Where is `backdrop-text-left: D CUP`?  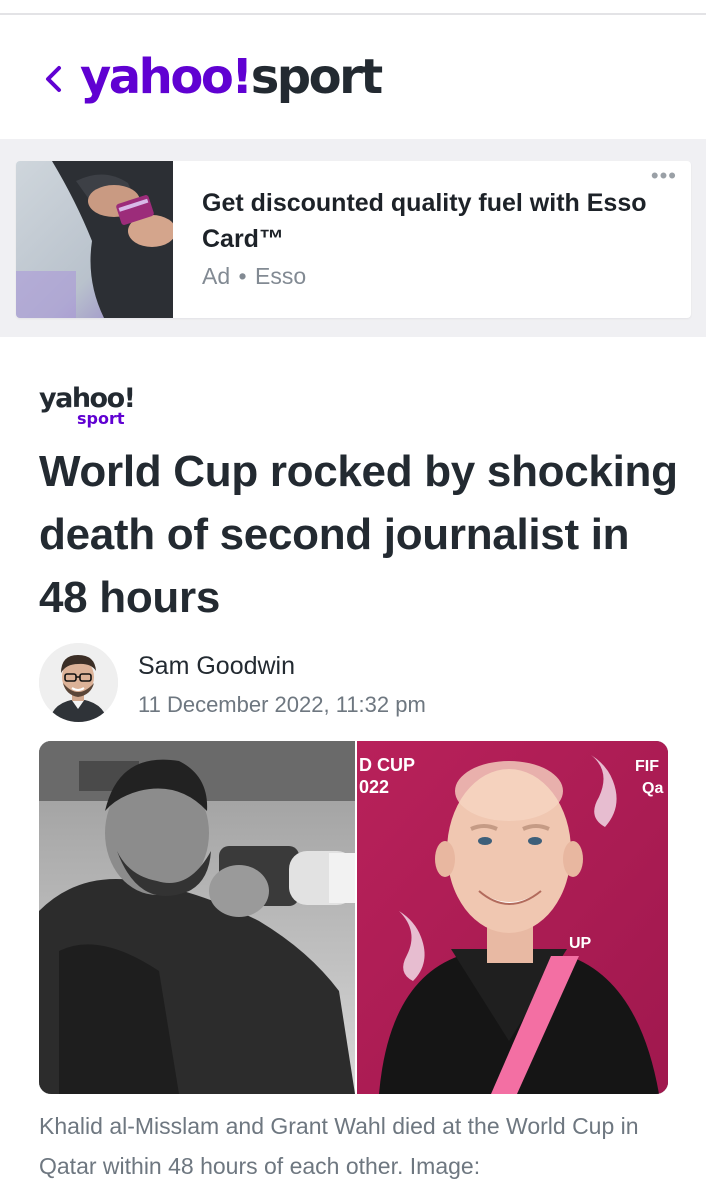
backdrop-text-left: D CUP is located at coordinates (387, 765).